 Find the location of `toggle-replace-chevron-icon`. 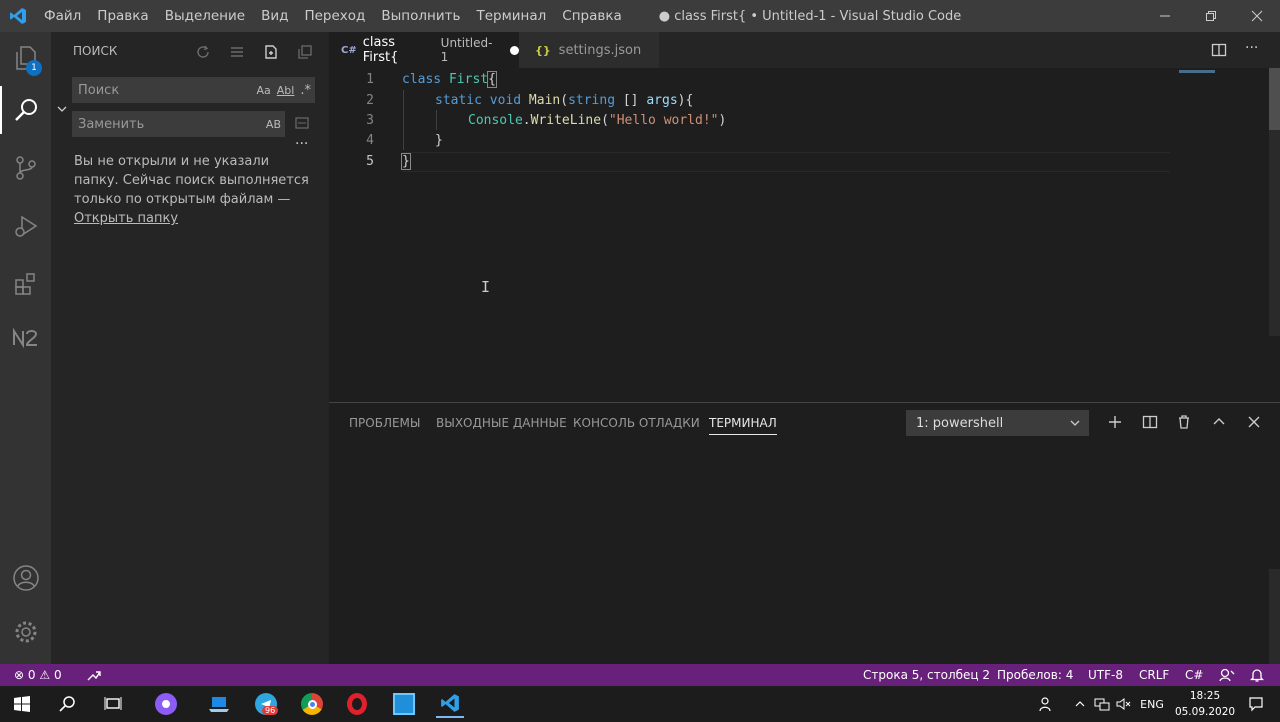

toggle-replace-chevron-icon is located at coordinates (62, 109).